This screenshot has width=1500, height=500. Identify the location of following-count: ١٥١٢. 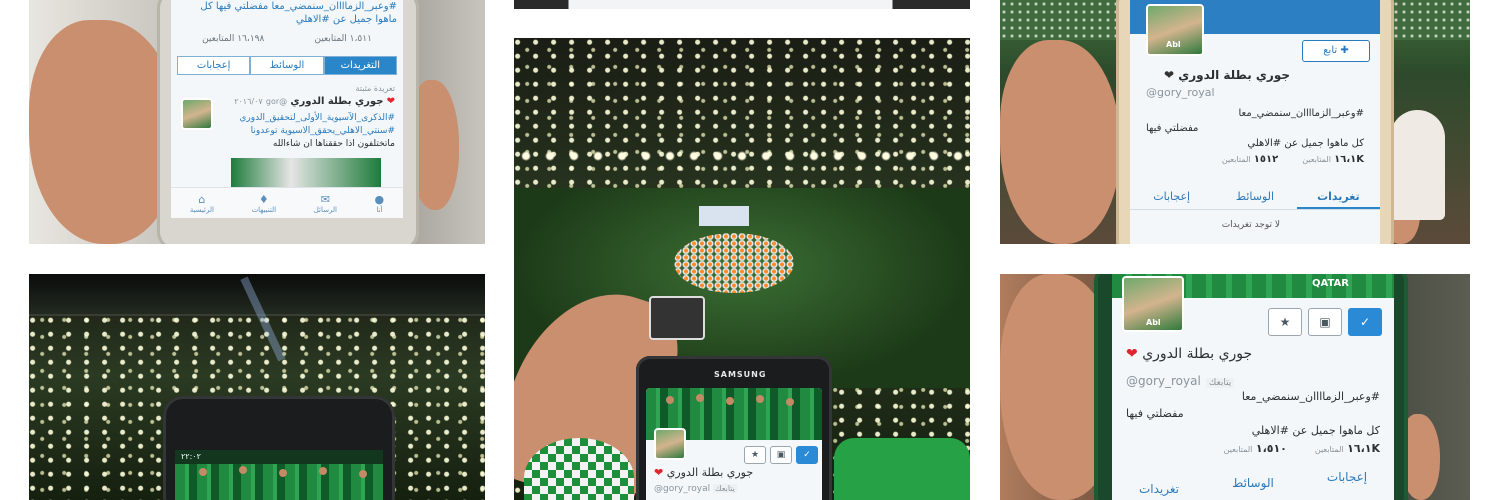
(1266, 159).